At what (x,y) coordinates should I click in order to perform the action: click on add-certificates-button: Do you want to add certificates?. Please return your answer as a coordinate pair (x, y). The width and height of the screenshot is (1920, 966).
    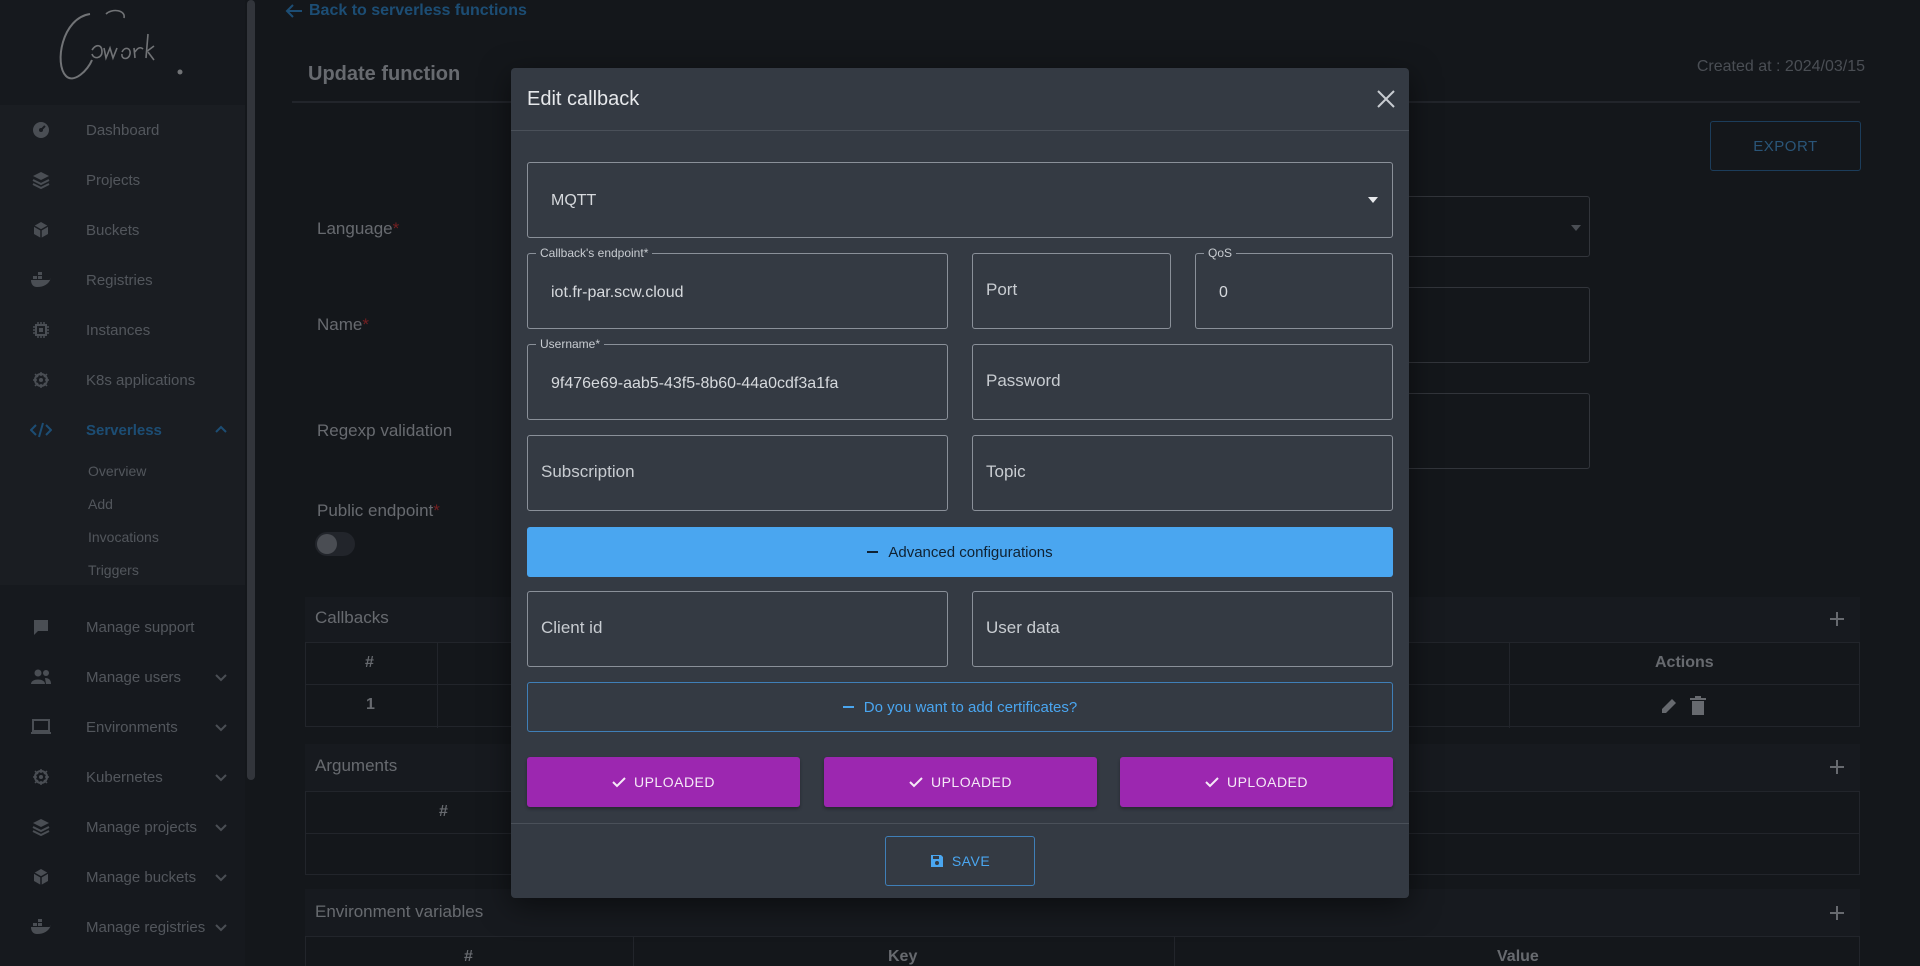
    Looking at the image, I should click on (960, 707).